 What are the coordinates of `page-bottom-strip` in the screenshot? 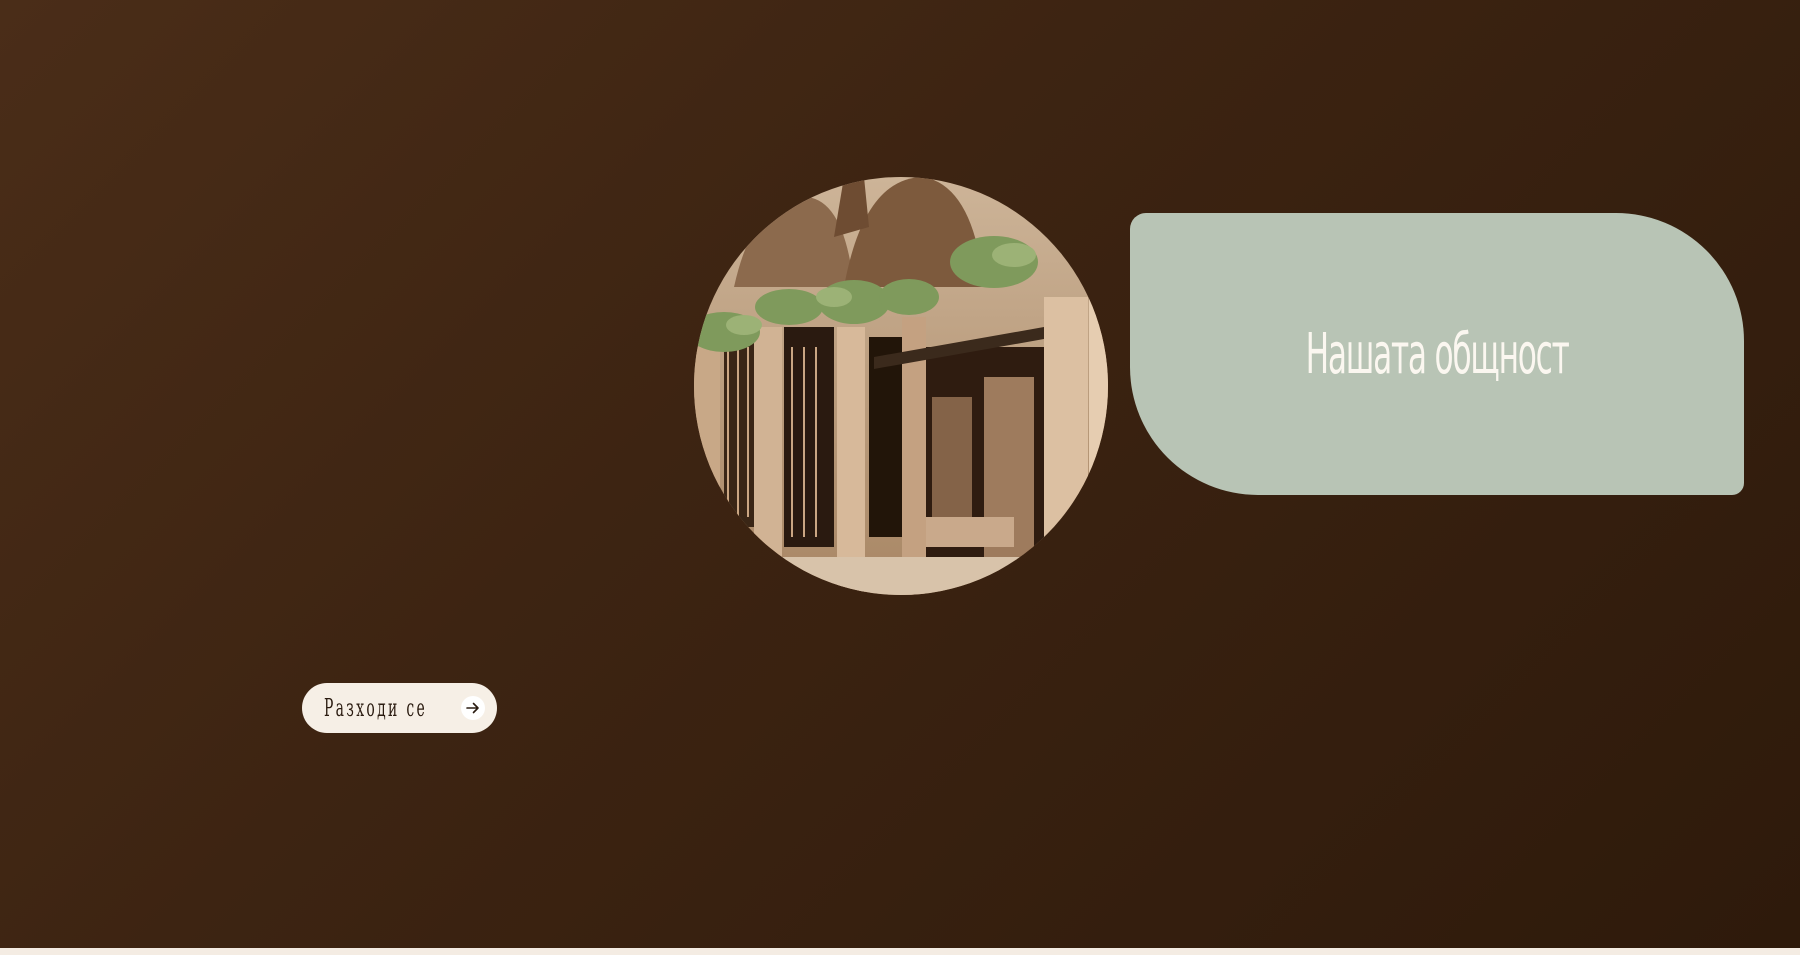 It's located at (900, 951).